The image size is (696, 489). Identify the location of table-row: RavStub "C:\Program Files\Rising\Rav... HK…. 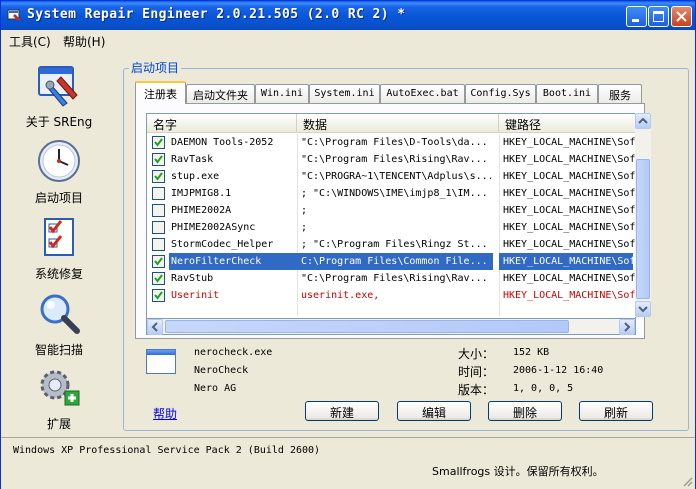
(391, 278).